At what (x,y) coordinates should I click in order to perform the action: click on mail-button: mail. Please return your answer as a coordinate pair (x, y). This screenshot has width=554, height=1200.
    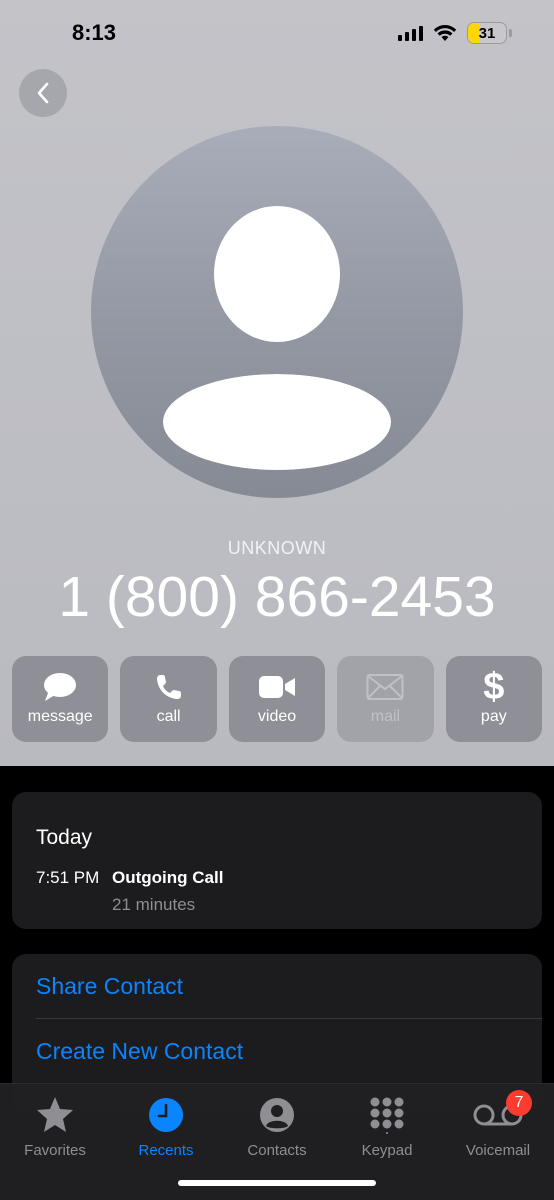
    Looking at the image, I should click on (385, 699).